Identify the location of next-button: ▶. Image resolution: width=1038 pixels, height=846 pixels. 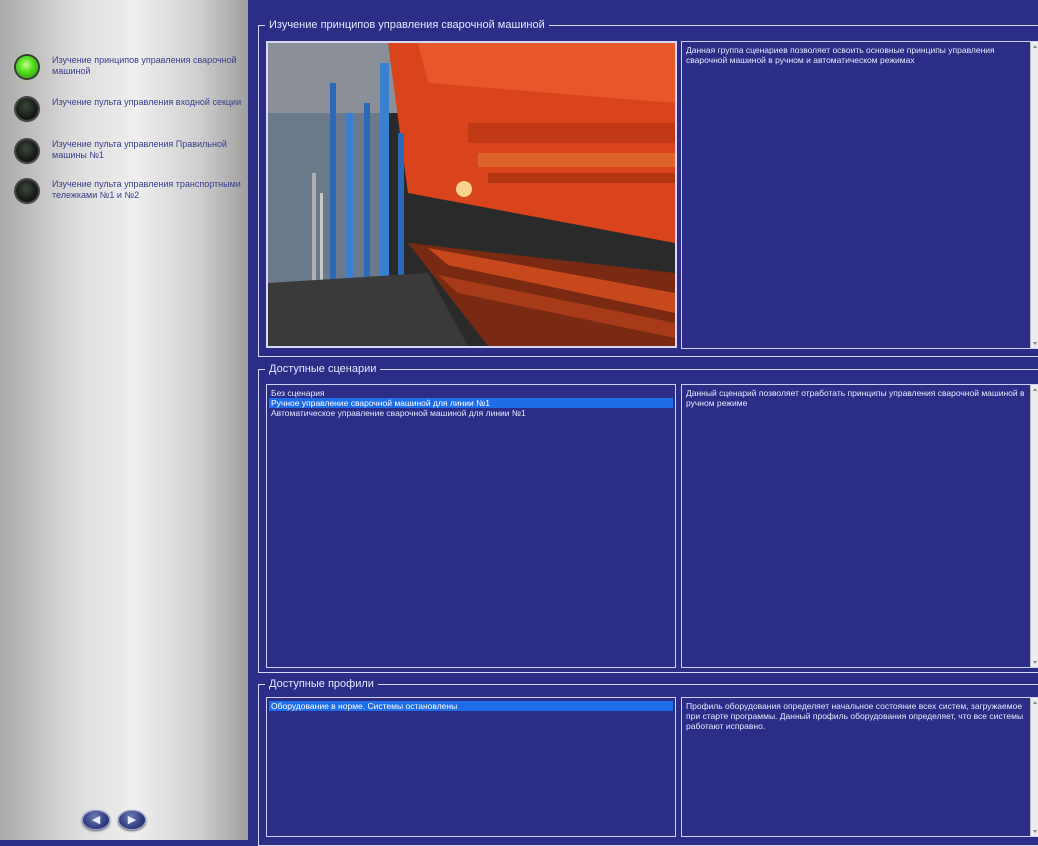
(132, 820).